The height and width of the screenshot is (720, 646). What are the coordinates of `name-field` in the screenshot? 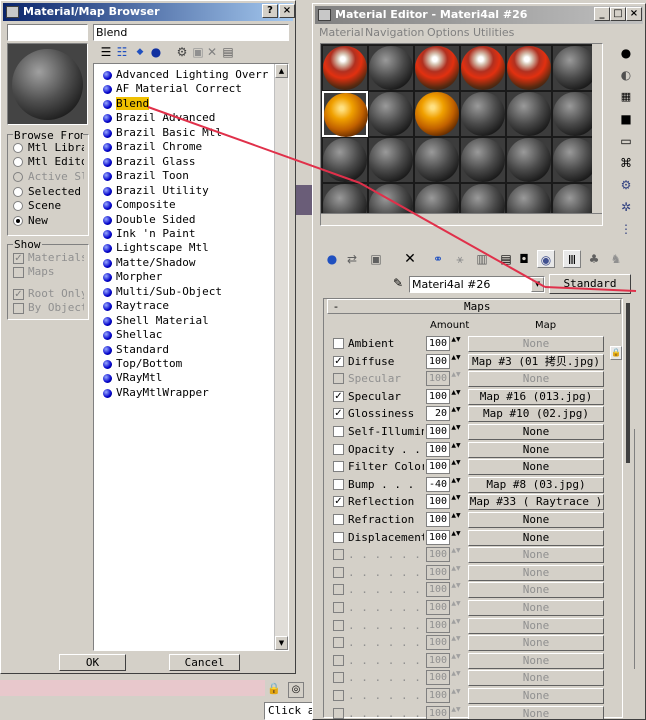 It's located at (47, 32).